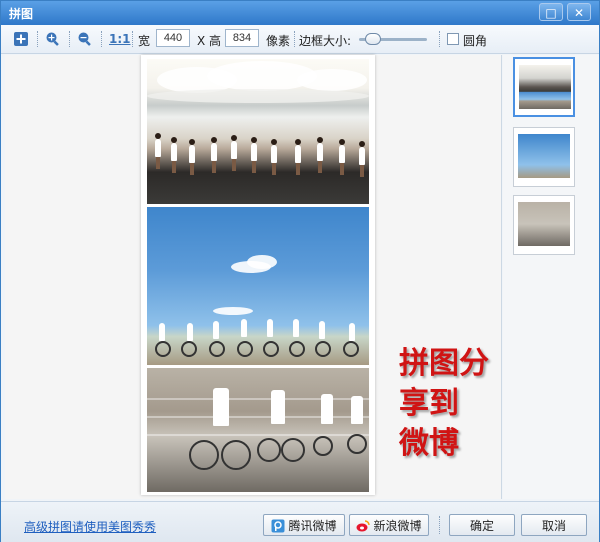 This screenshot has width=600, height=542. I want to click on close-button: ✕, so click(579, 12).